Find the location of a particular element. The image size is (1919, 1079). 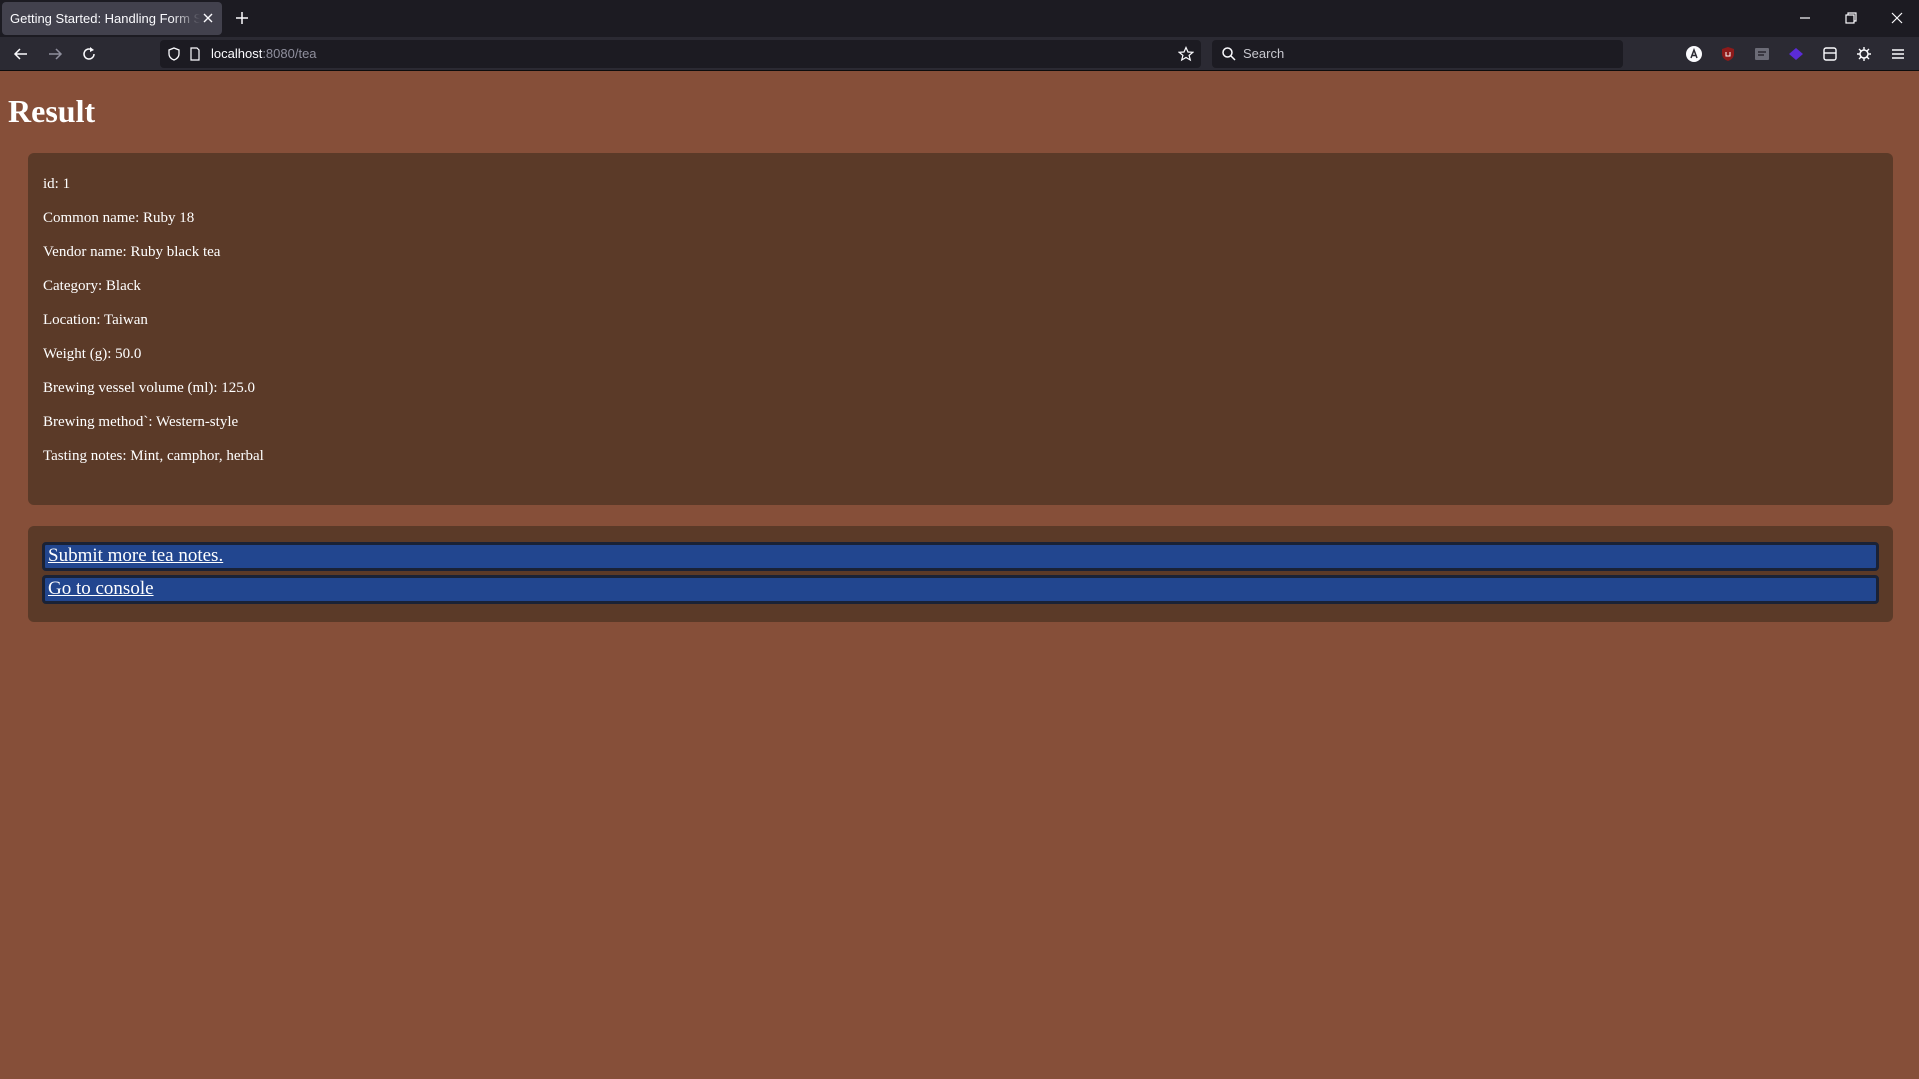

account-icon is located at coordinates (1694, 54).